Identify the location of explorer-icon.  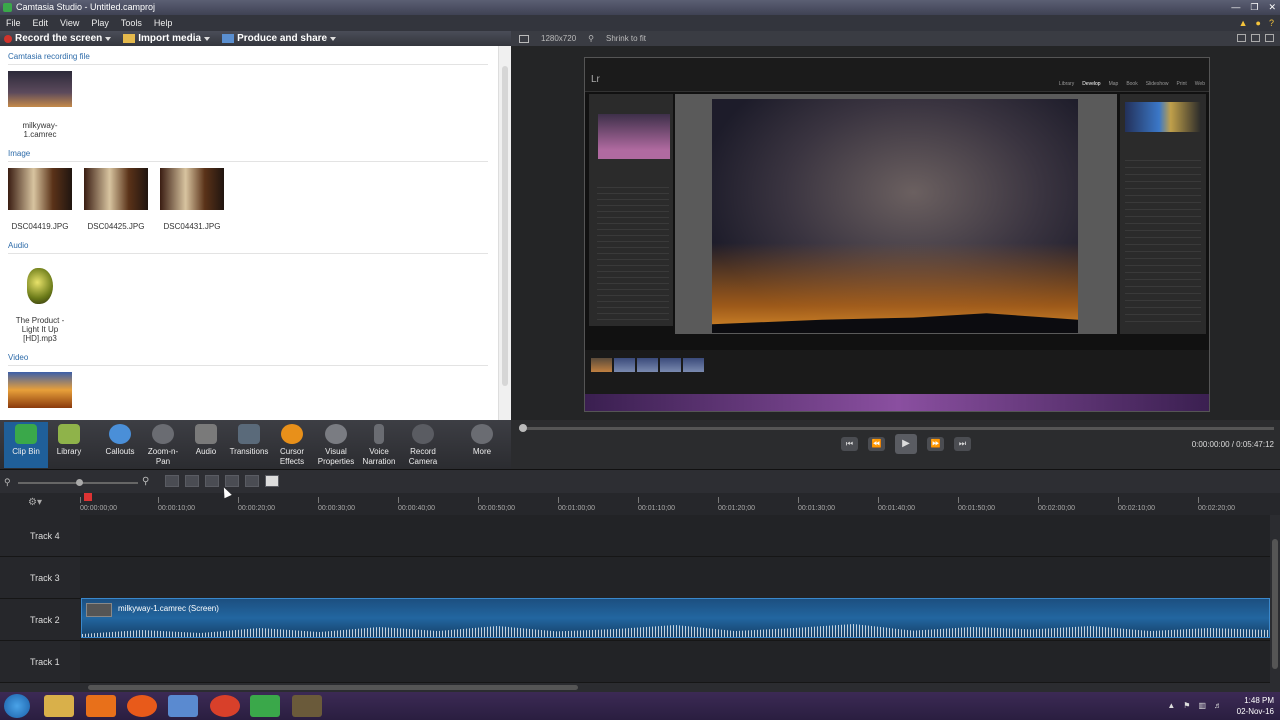
(59, 706).